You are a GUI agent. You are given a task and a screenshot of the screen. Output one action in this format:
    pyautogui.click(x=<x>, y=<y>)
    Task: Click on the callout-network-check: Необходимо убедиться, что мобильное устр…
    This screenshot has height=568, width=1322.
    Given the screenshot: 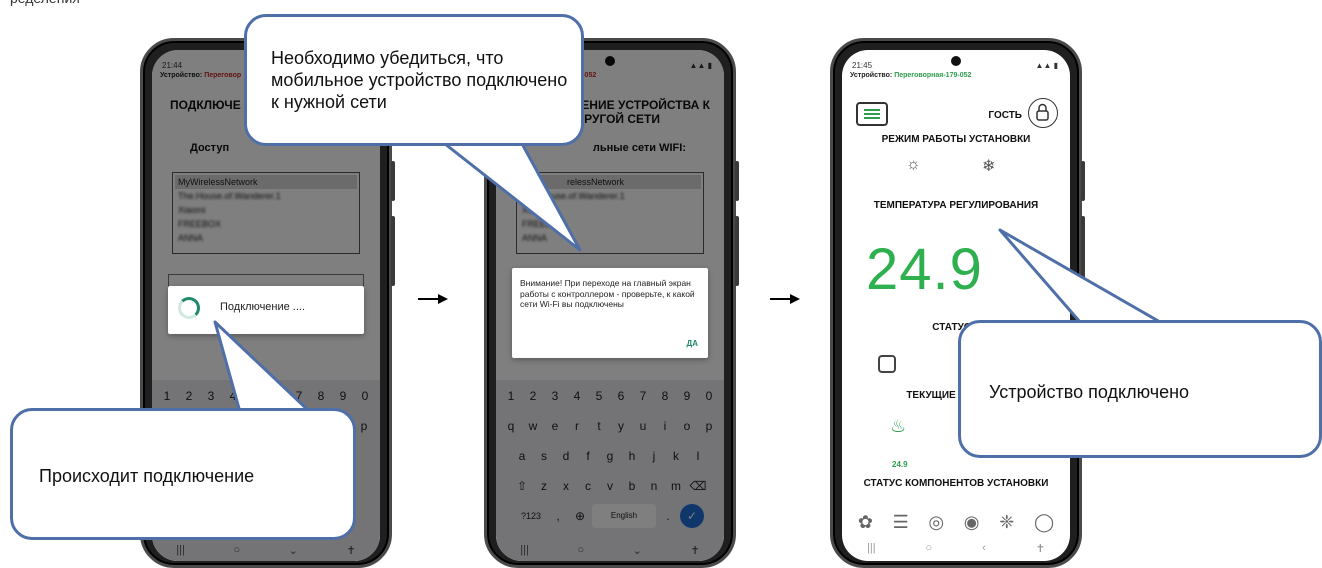 What is the action you would take?
    pyautogui.click(x=414, y=80)
    